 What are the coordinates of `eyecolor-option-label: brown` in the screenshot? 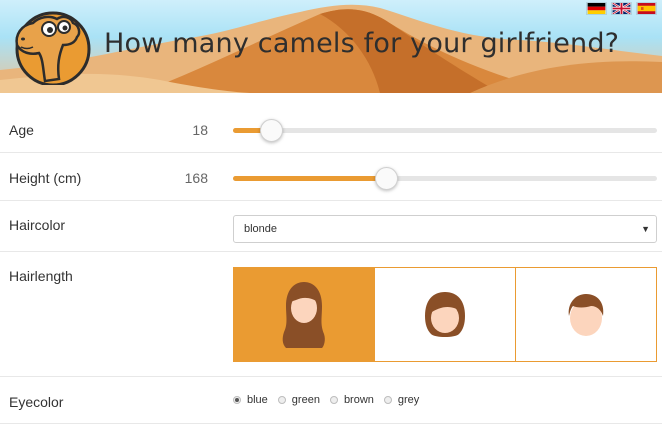 It's located at (358, 400).